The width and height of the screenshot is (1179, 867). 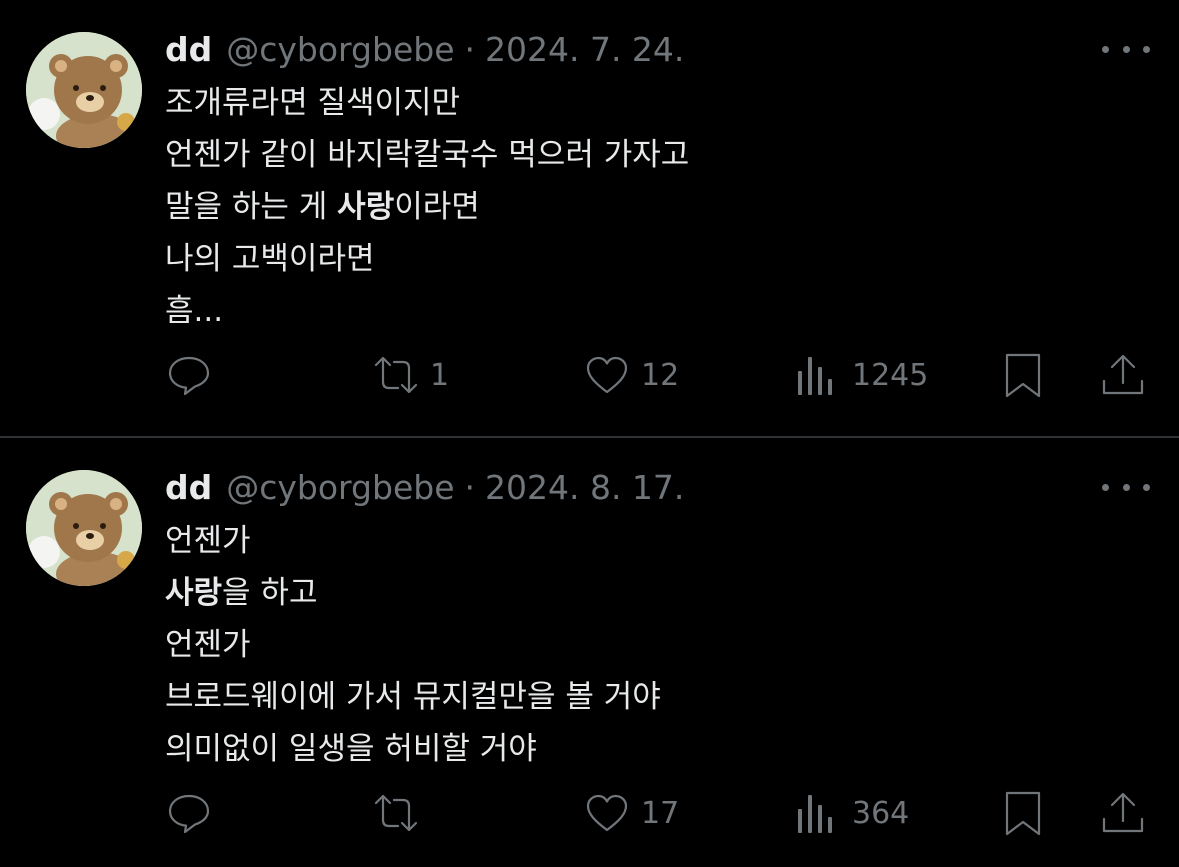 I want to click on views-button: 364, so click(x=851, y=813).